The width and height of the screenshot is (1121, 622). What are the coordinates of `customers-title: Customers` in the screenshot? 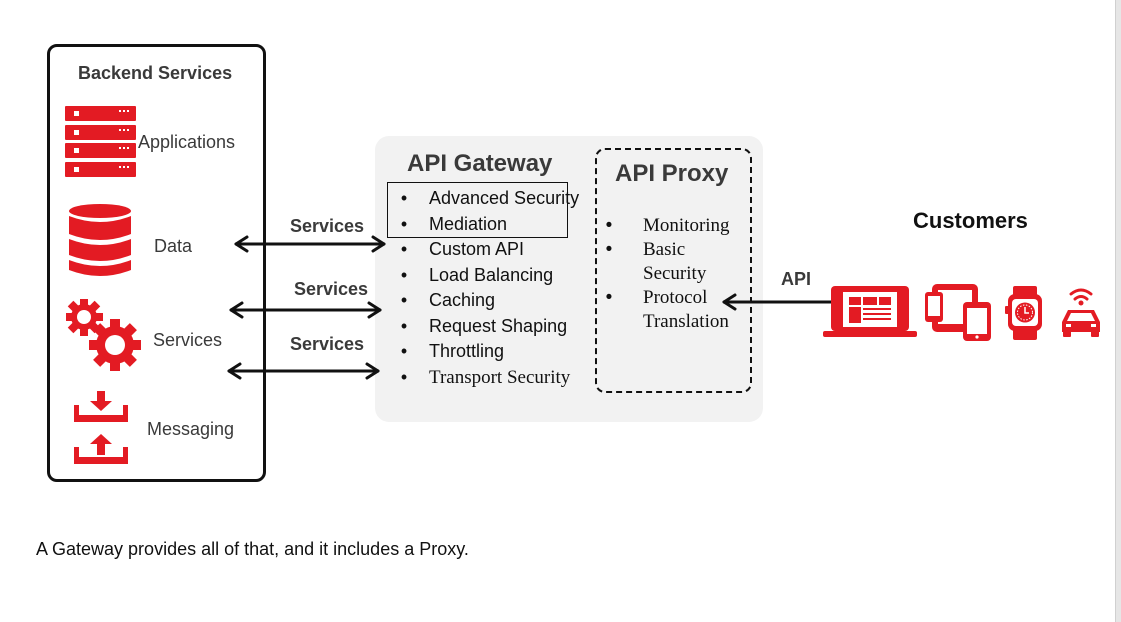 It's located at (970, 220).